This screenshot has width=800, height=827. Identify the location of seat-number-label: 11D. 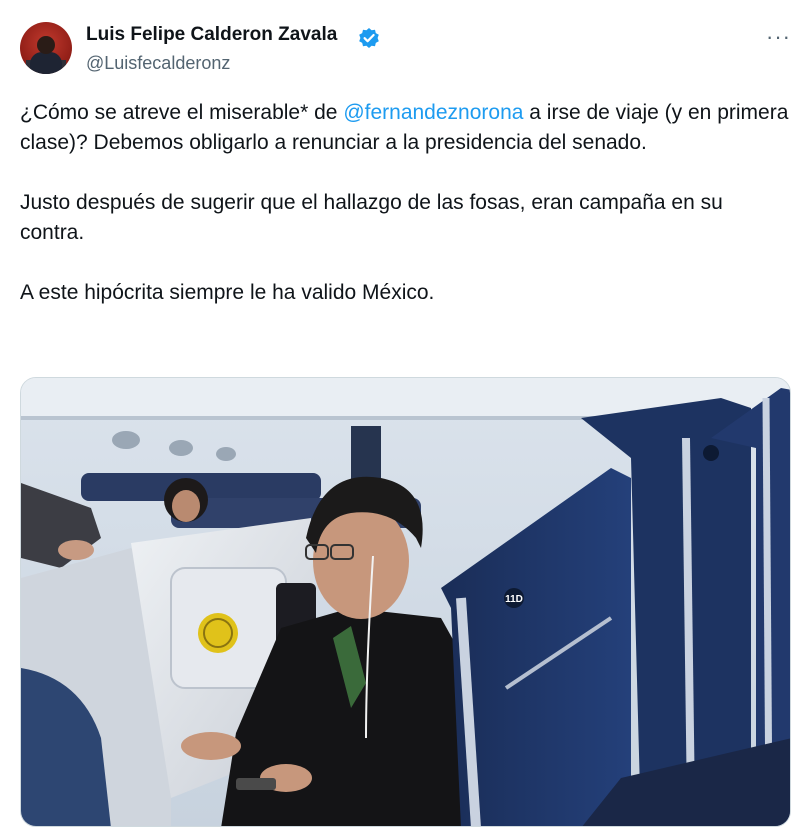
(514, 599).